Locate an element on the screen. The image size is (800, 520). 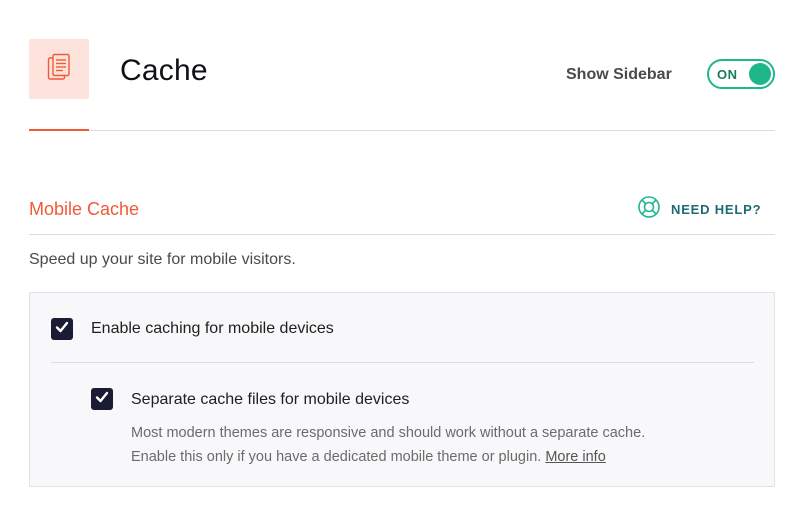
mobile-cache-checkbox is located at coordinates (62, 329).